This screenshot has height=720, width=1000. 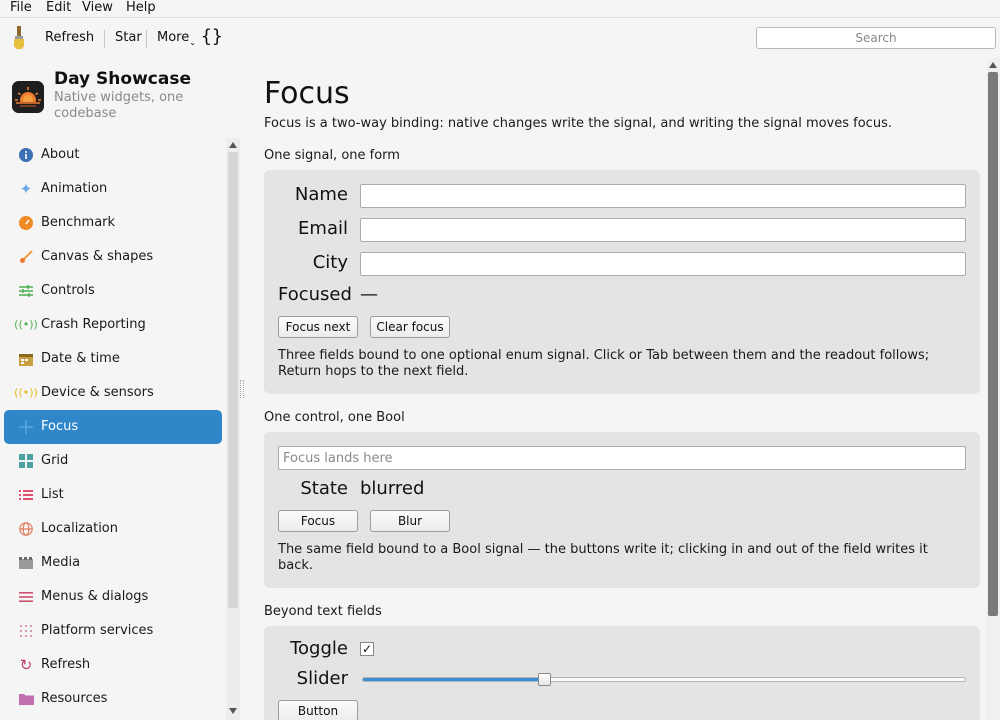 What do you see at coordinates (74, 188) in the screenshot?
I see `sidebar-item-label: Animation` at bounding box center [74, 188].